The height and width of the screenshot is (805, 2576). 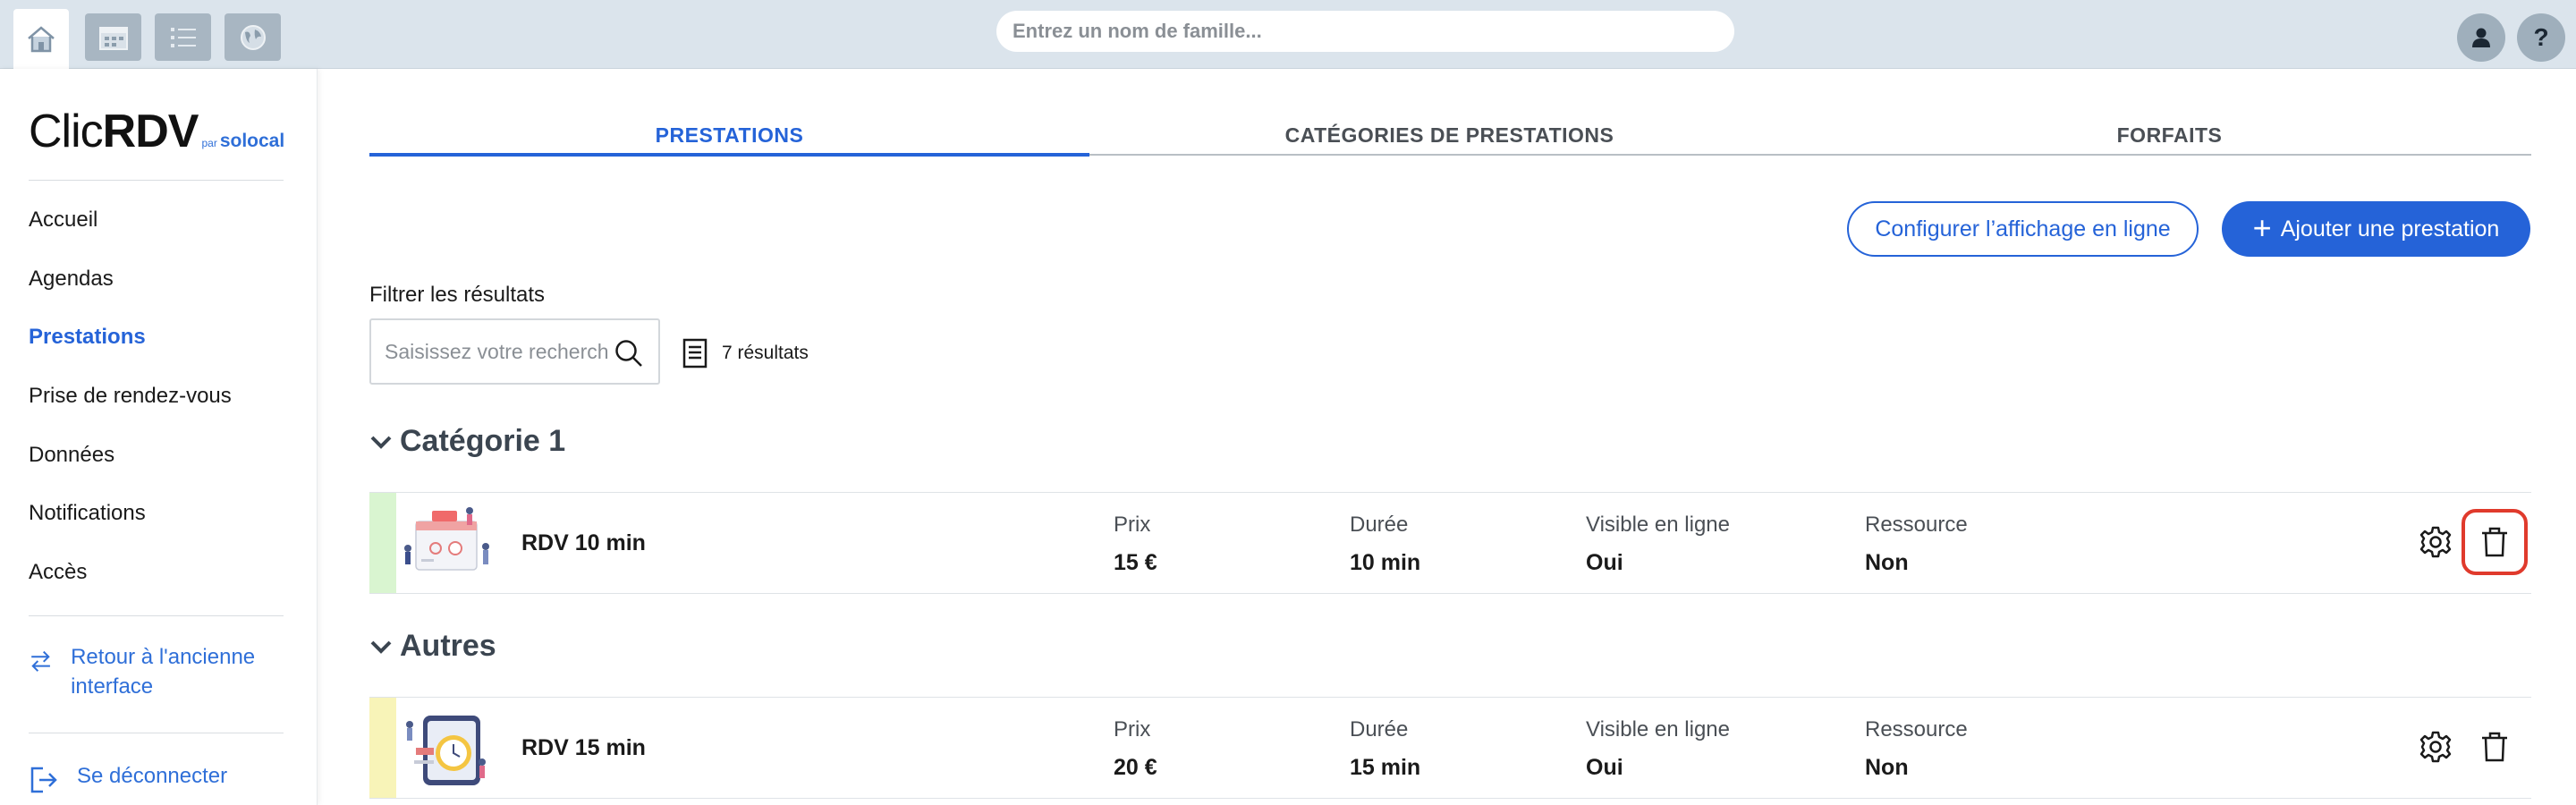 What do you see at coordinates (87, 513) in the screenshot?
I see `sidebar-item-notifications: Notifications` at bounding box center [87, 513].